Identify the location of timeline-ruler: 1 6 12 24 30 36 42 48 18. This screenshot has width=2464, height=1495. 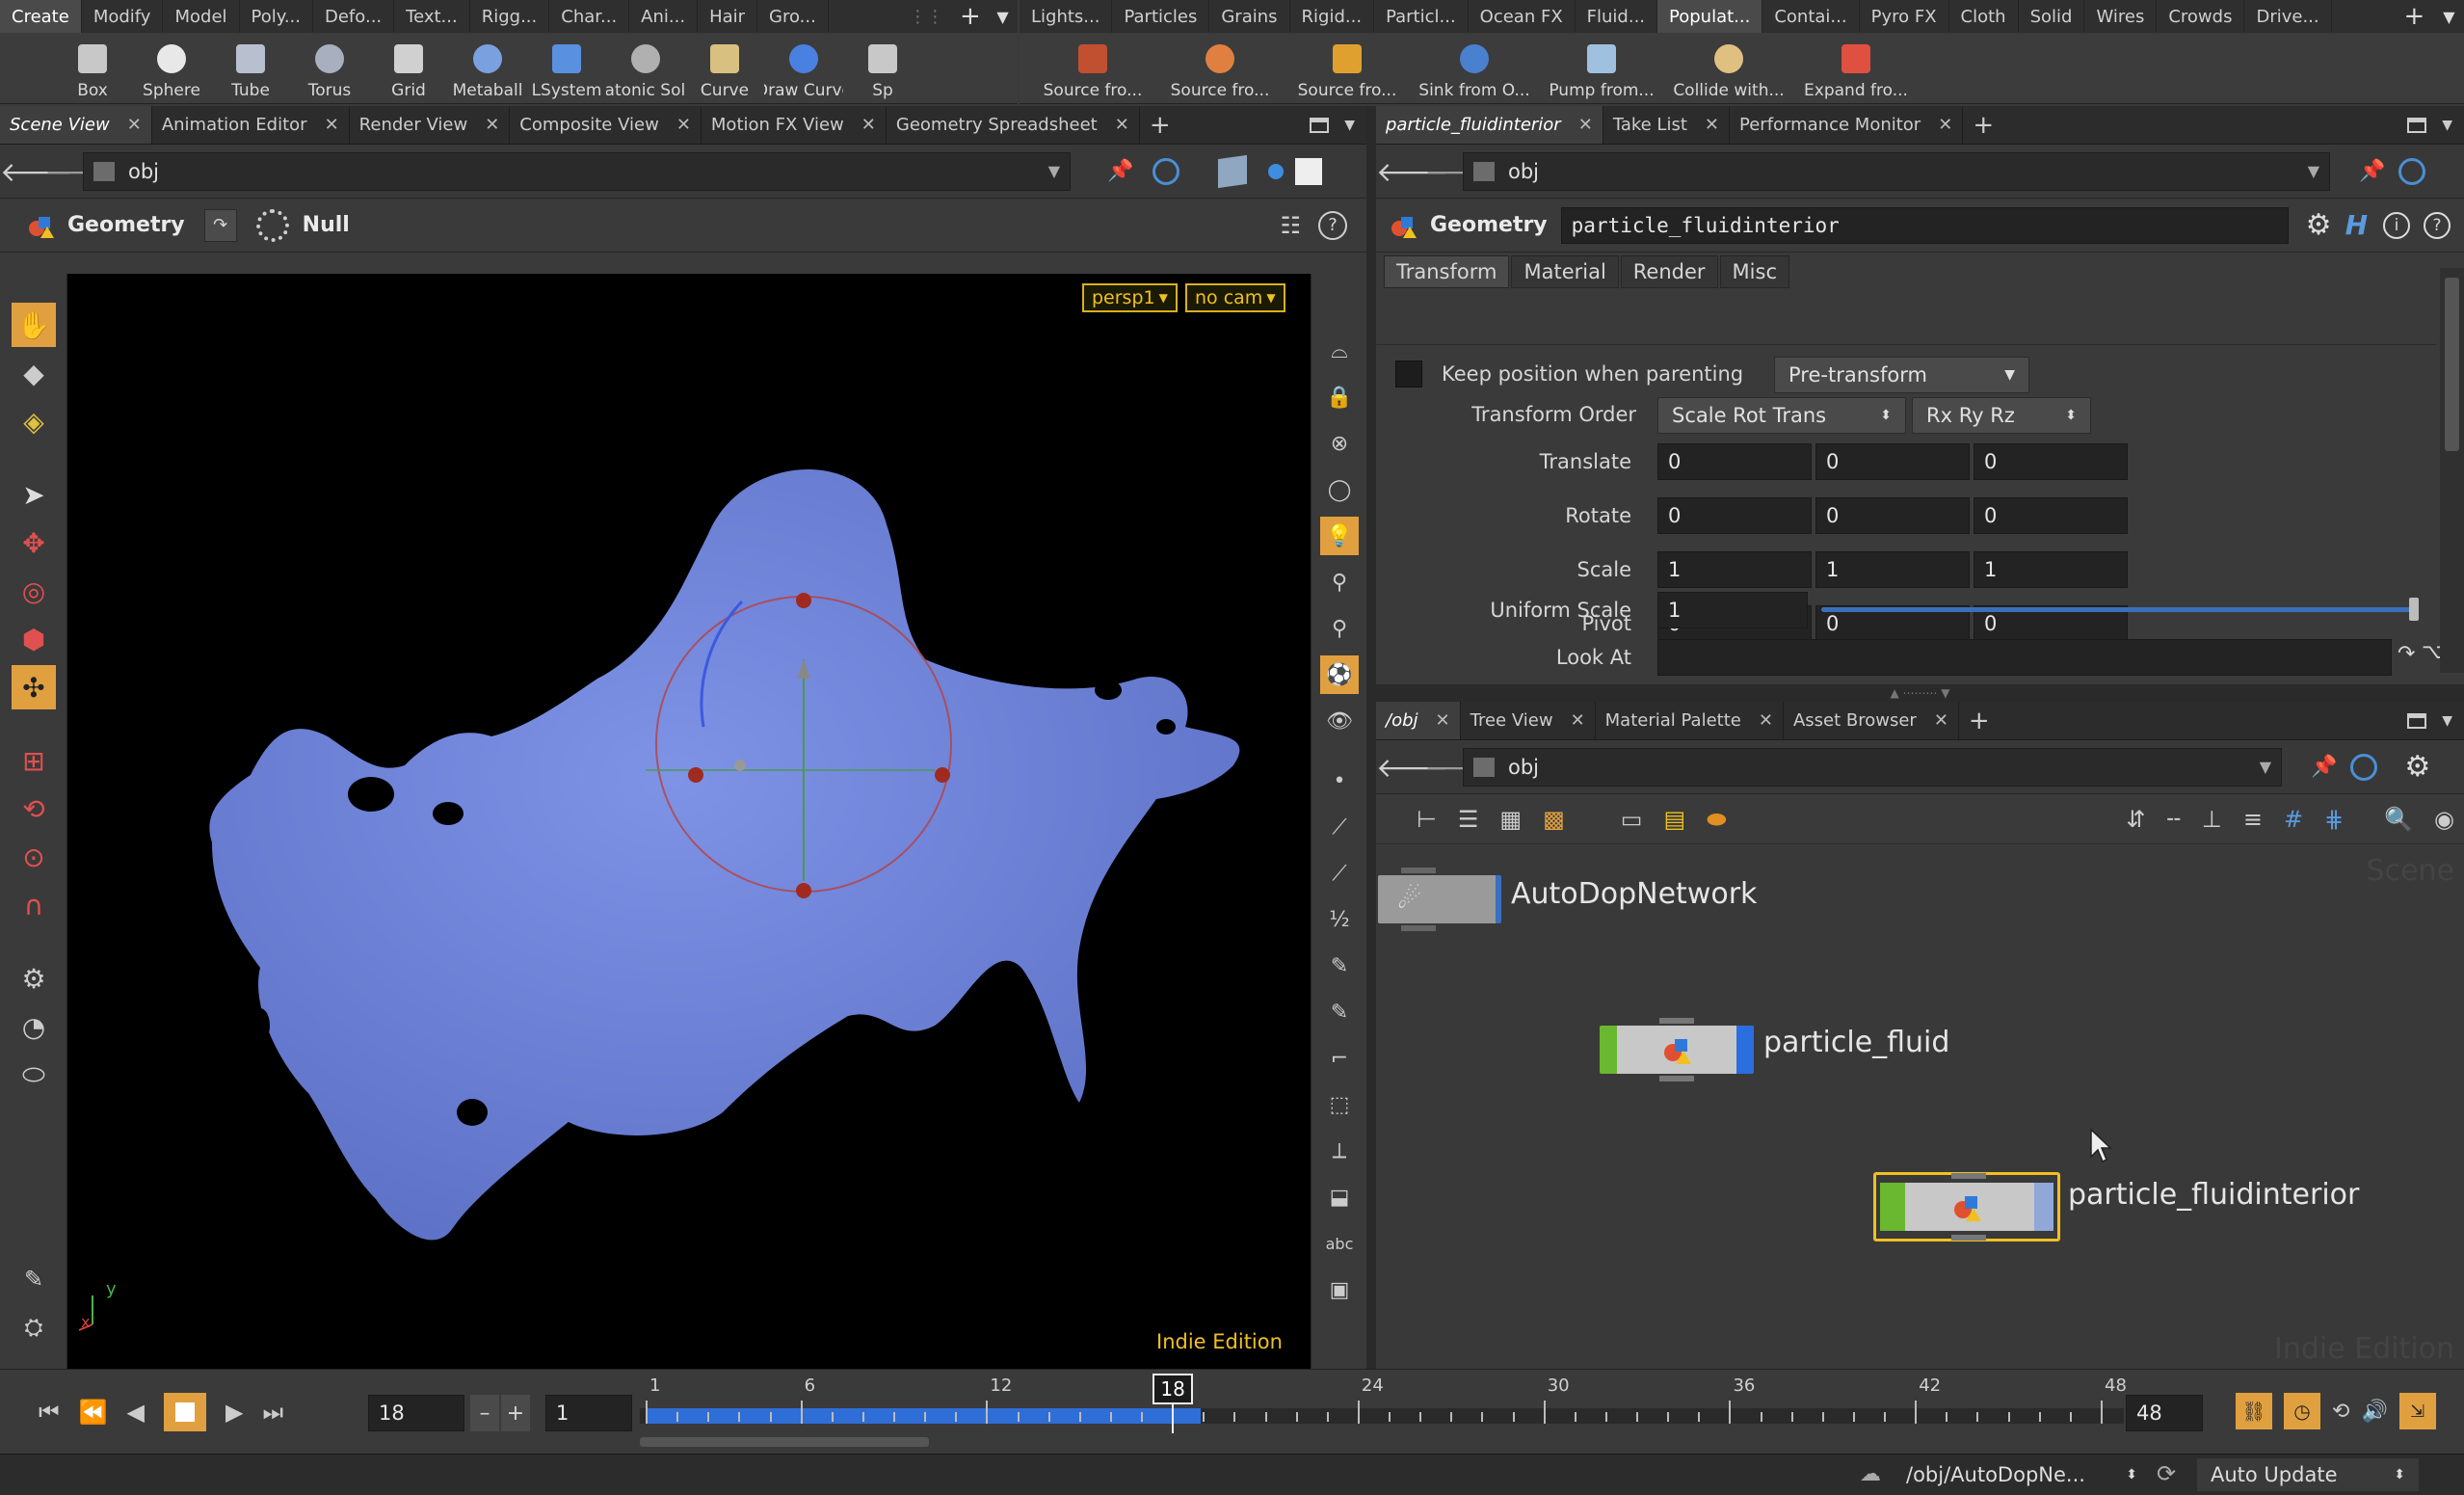
(1383, 1404).